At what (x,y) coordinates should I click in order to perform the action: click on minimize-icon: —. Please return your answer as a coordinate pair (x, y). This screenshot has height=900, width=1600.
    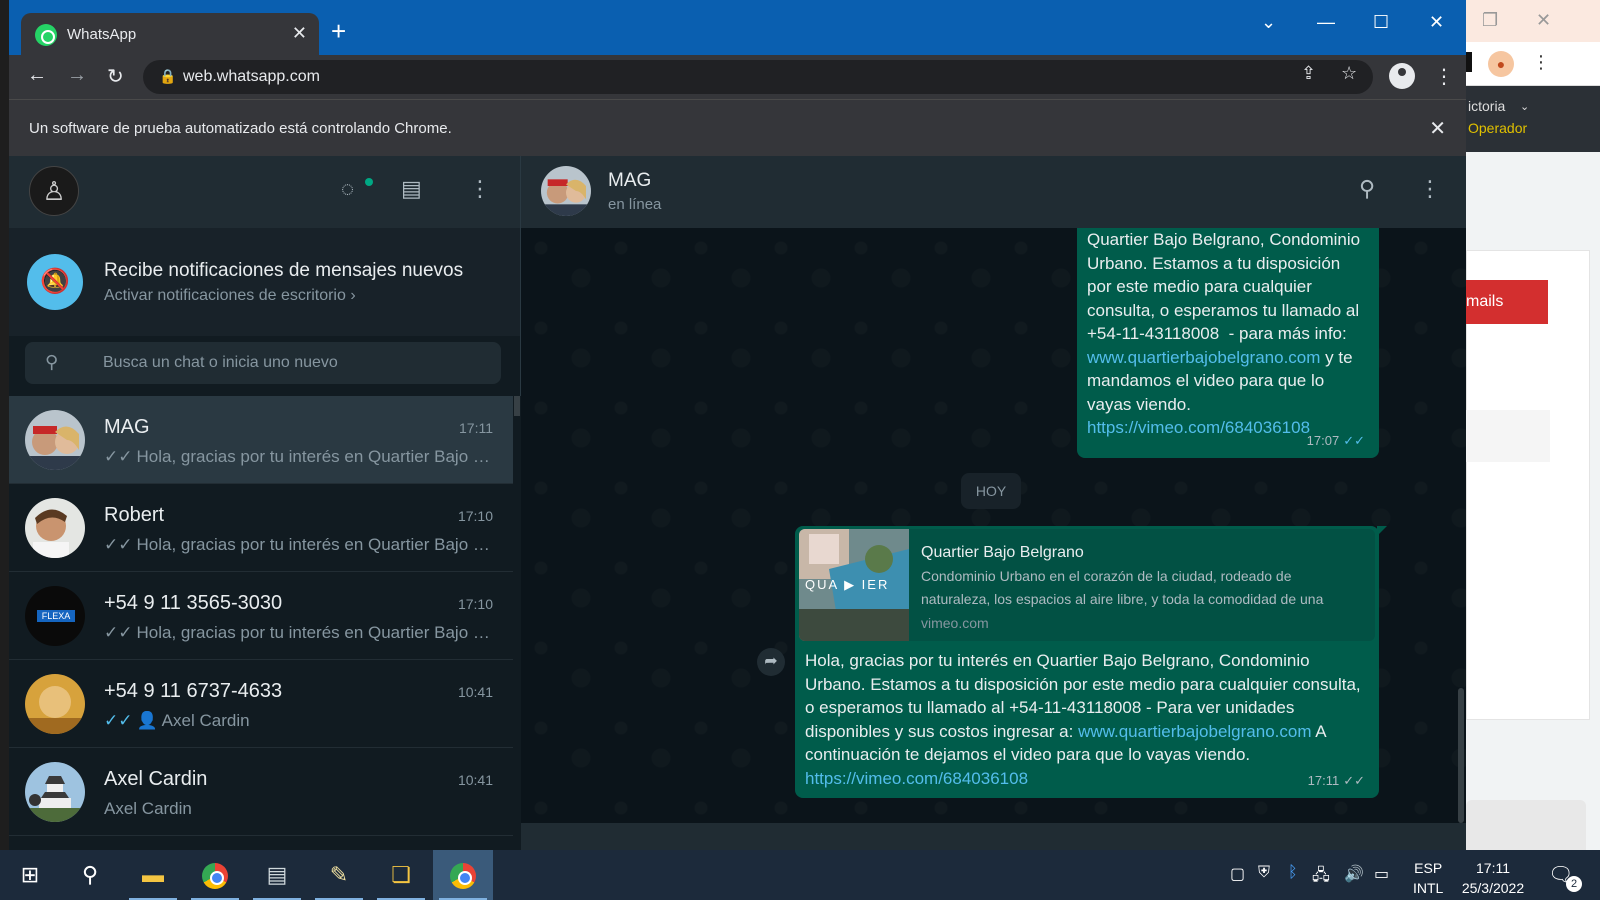
    Looking at the image, I should click on (1326, 22).